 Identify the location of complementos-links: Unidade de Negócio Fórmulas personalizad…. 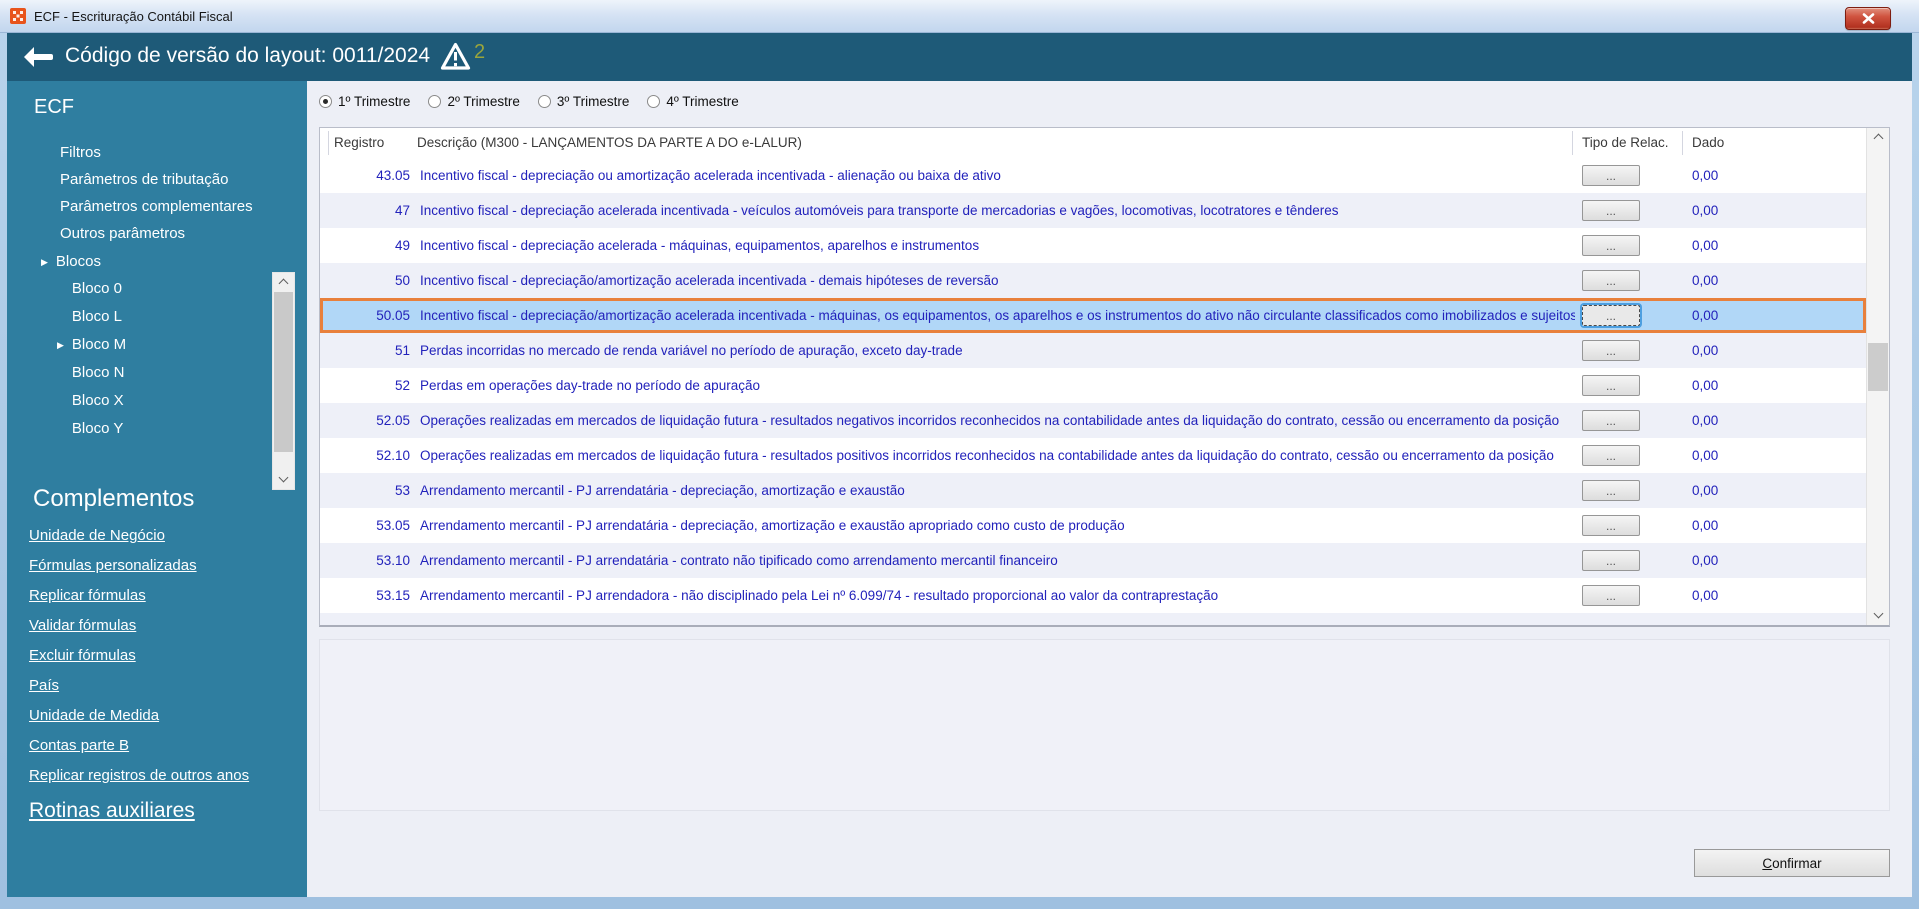
(157, 656).